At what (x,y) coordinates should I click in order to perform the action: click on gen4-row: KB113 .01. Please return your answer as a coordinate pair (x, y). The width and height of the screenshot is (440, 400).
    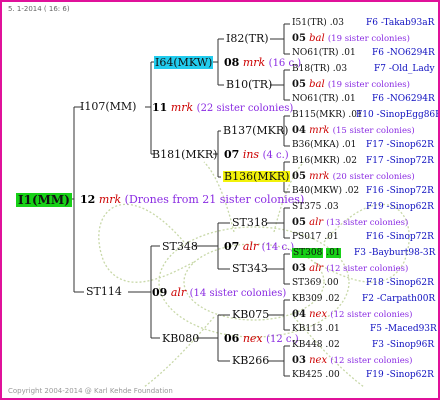
    Looking at the image, I should click on (316, 329).